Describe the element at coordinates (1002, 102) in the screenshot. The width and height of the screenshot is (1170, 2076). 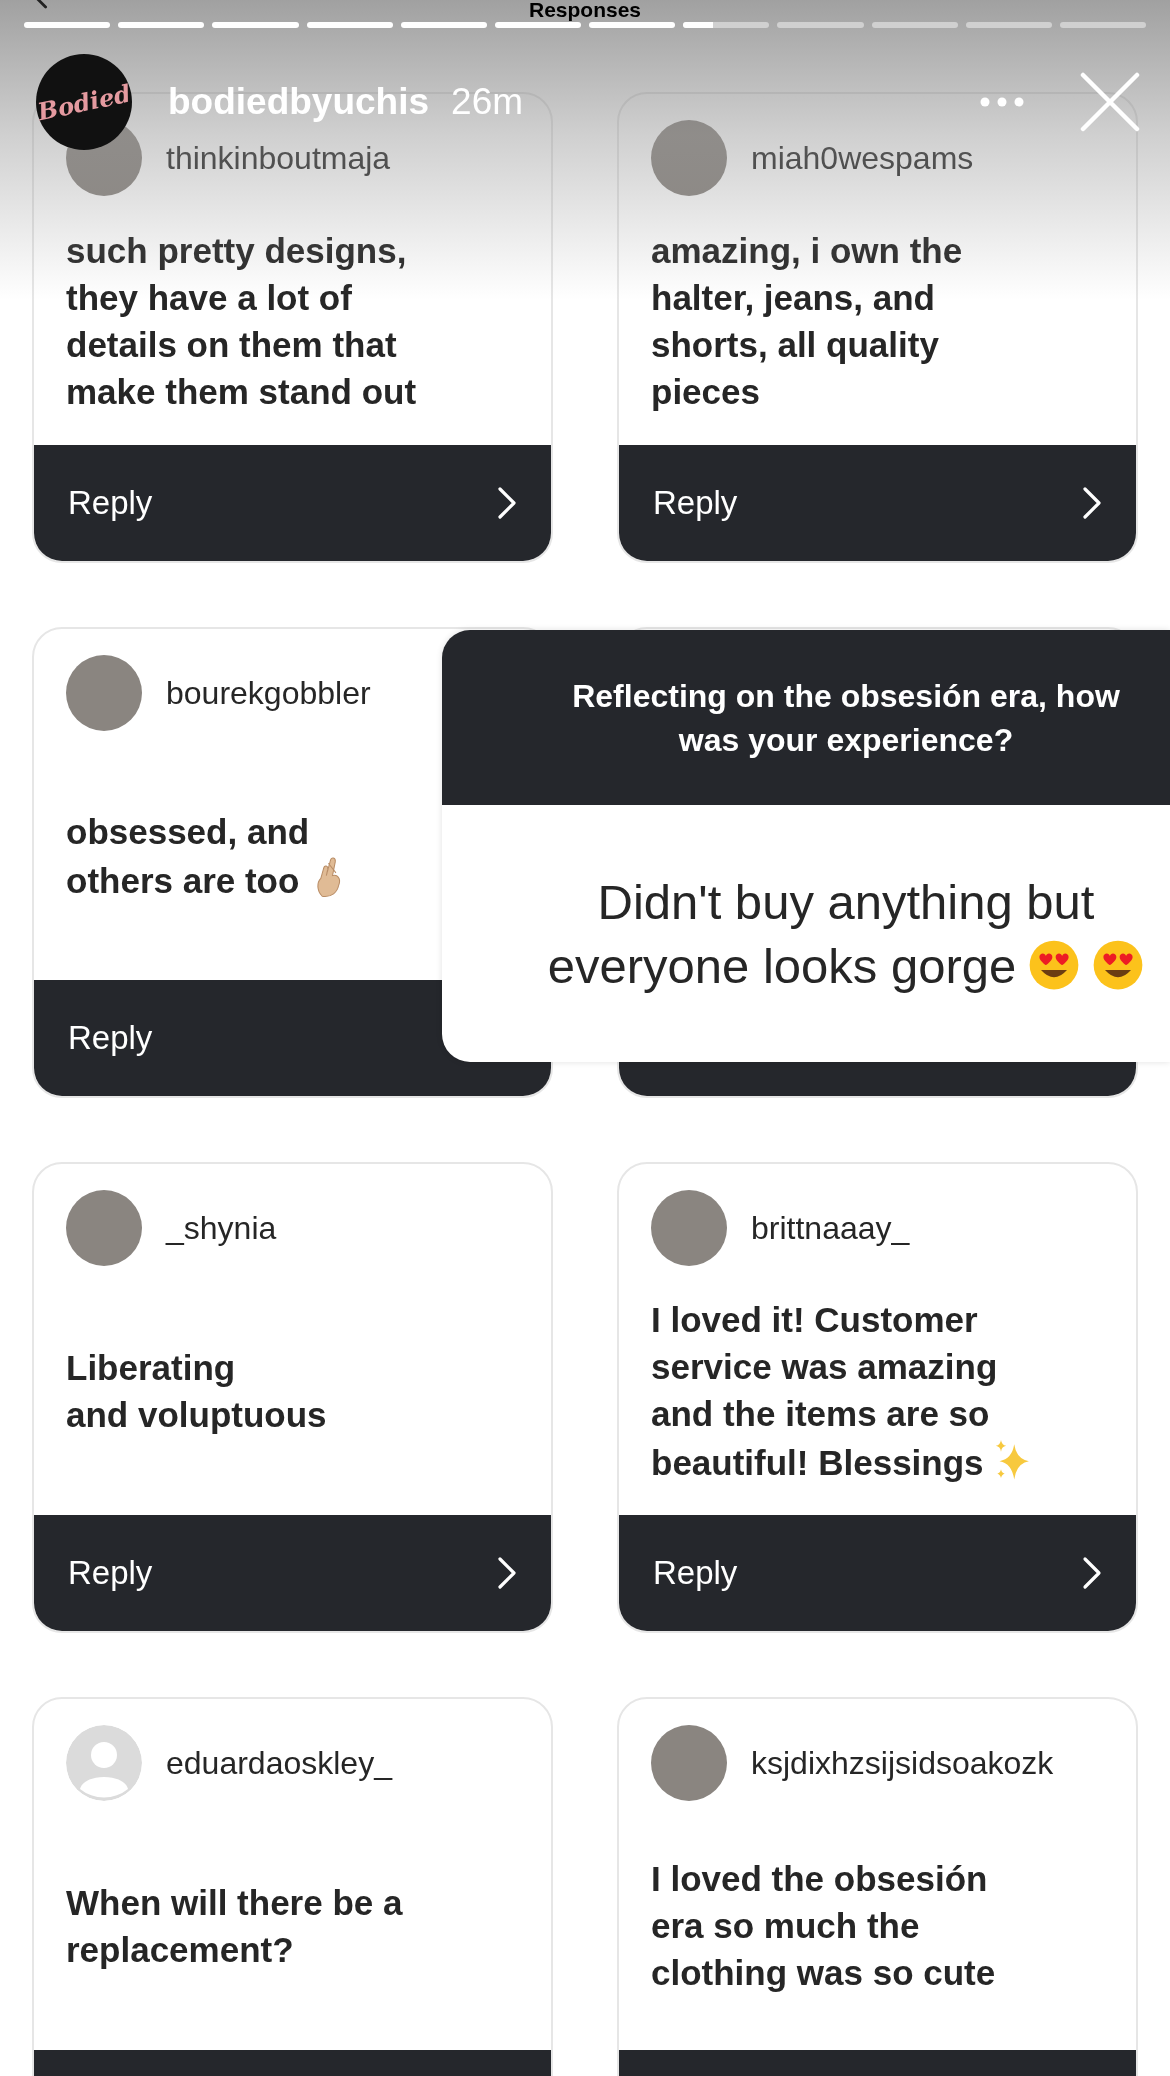
I see `more-options-icon` at that location.